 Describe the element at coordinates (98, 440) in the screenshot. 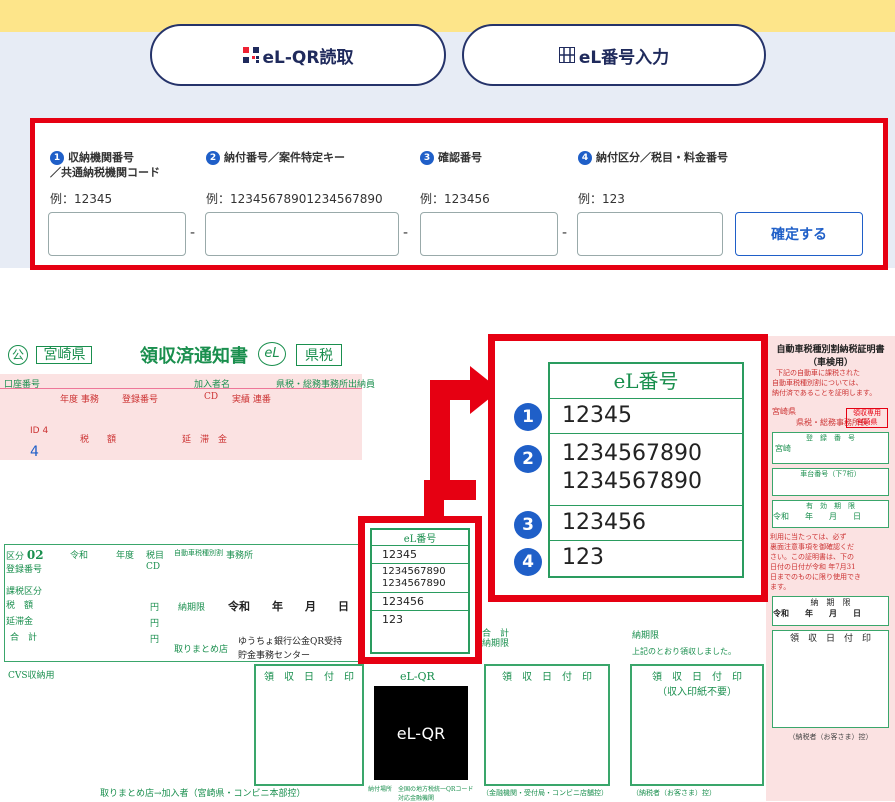

I see `tax-amount-label: 税 額` at that location.